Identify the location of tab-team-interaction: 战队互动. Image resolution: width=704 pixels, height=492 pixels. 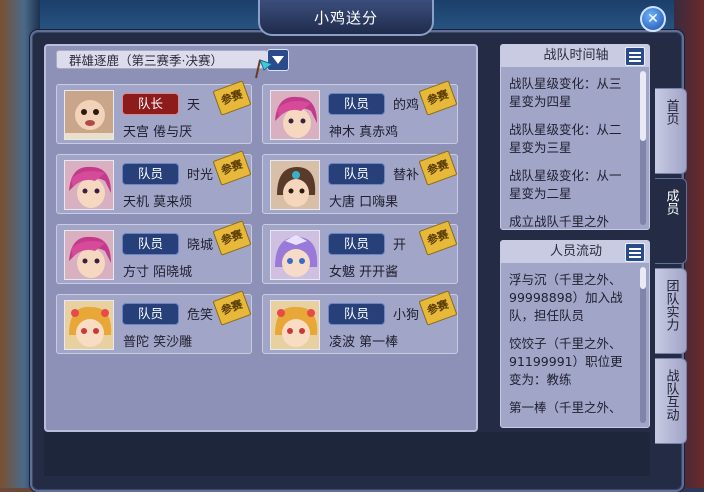
(671, 401).